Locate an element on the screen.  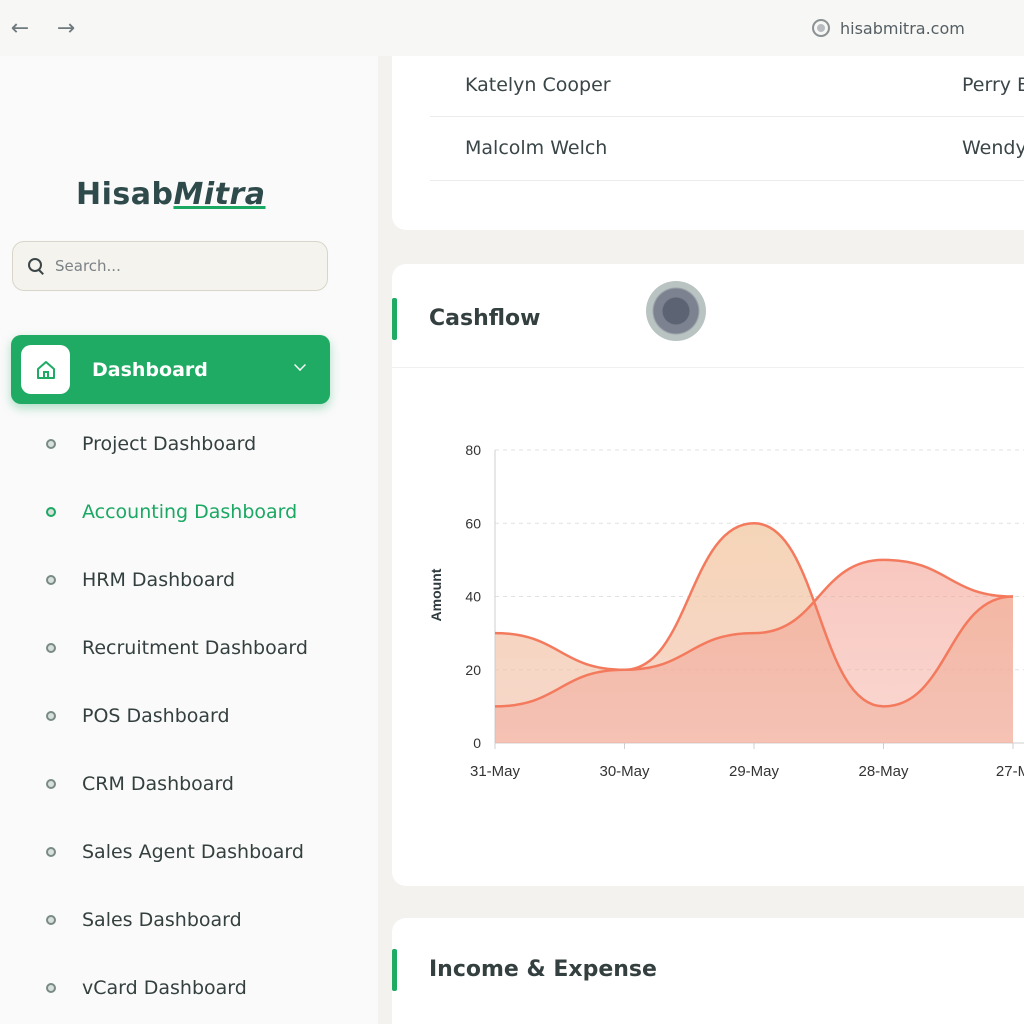
dashboard-label: Dashboard is located at coordinates (150, 370).